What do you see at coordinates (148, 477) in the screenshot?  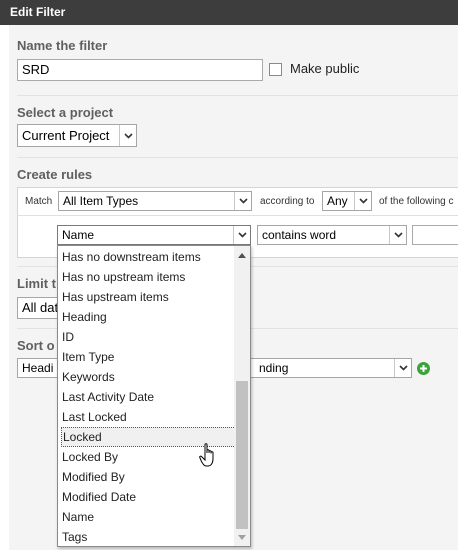 I see `dropdown-option: Modified By` at bounding box center [148, 477].